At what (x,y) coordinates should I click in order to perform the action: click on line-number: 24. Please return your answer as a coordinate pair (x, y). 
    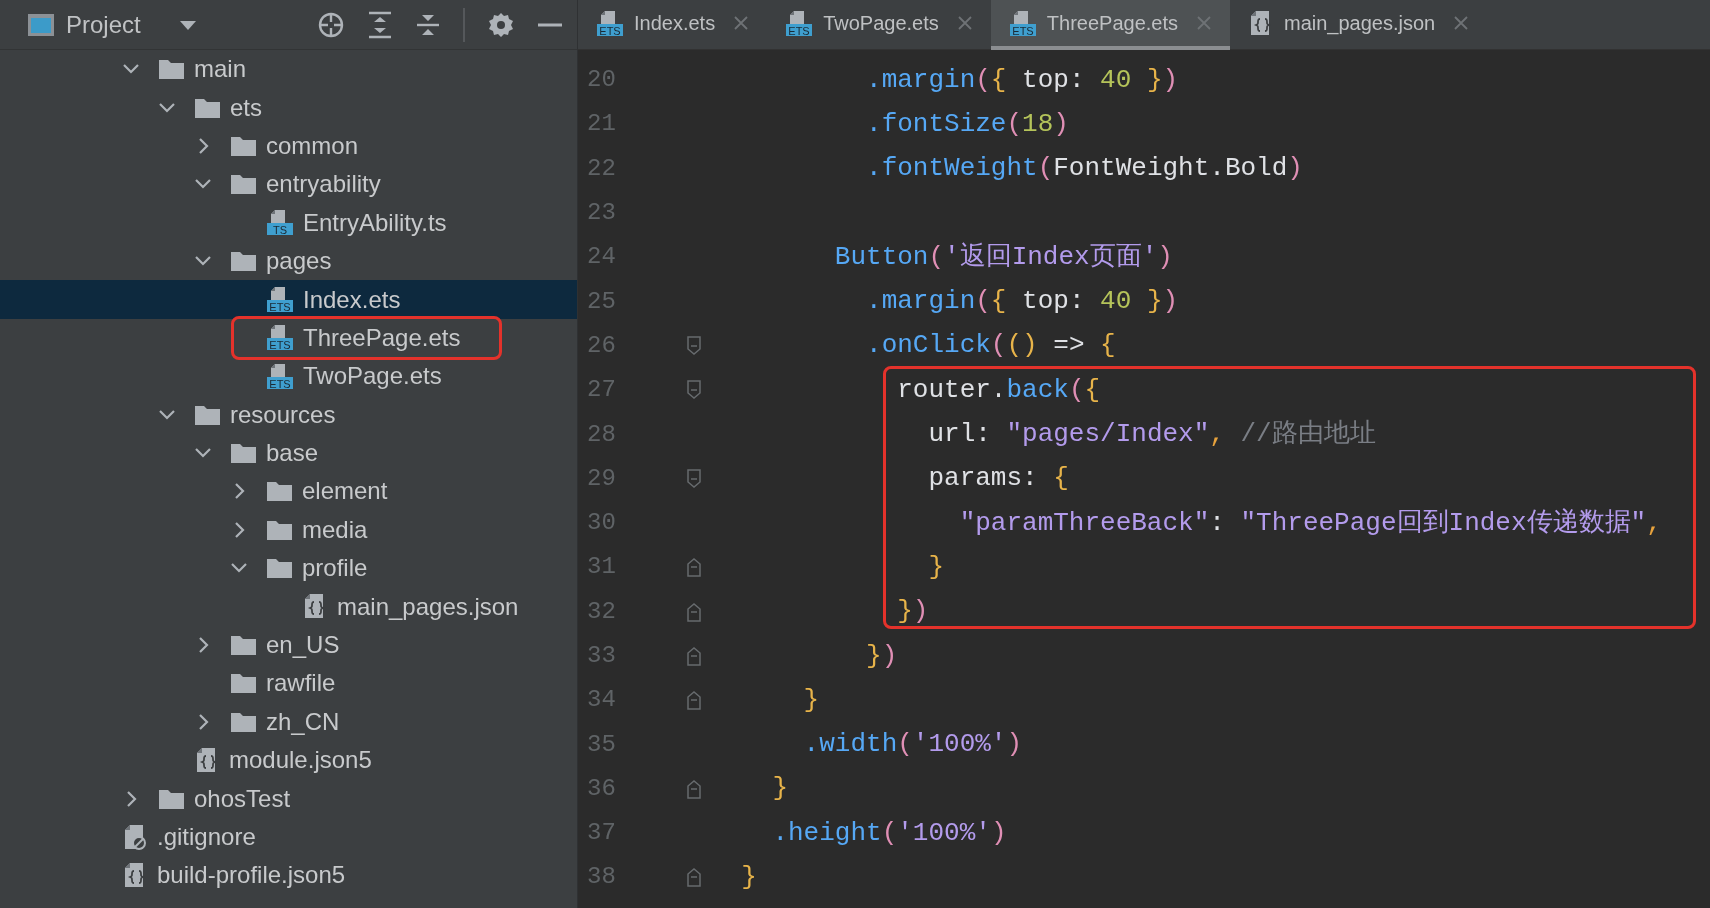
    Looking at the image, I should click on (601, 257).